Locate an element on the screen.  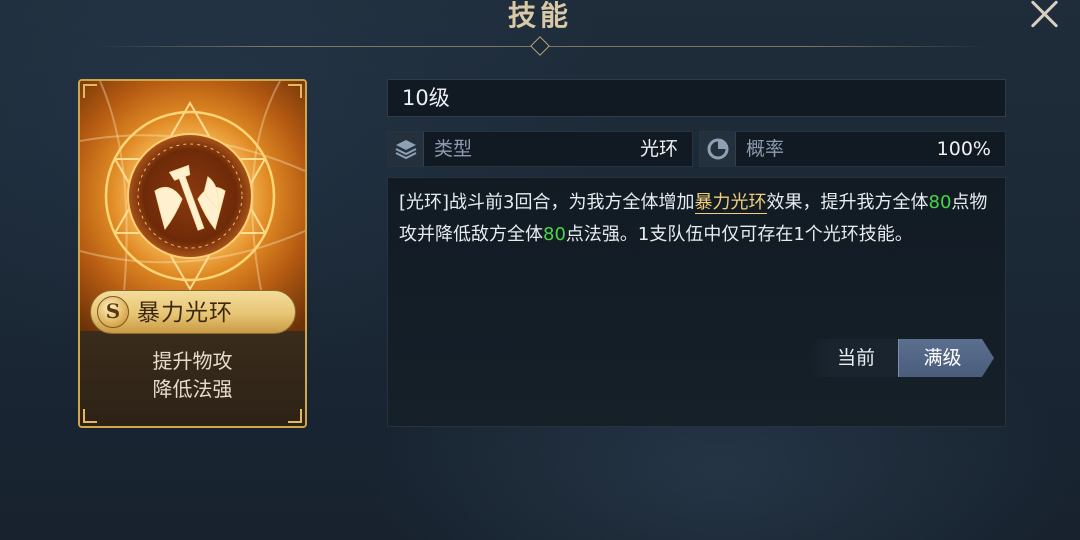
skill-name: 暴力光环 is located at coordinates (185, 313).